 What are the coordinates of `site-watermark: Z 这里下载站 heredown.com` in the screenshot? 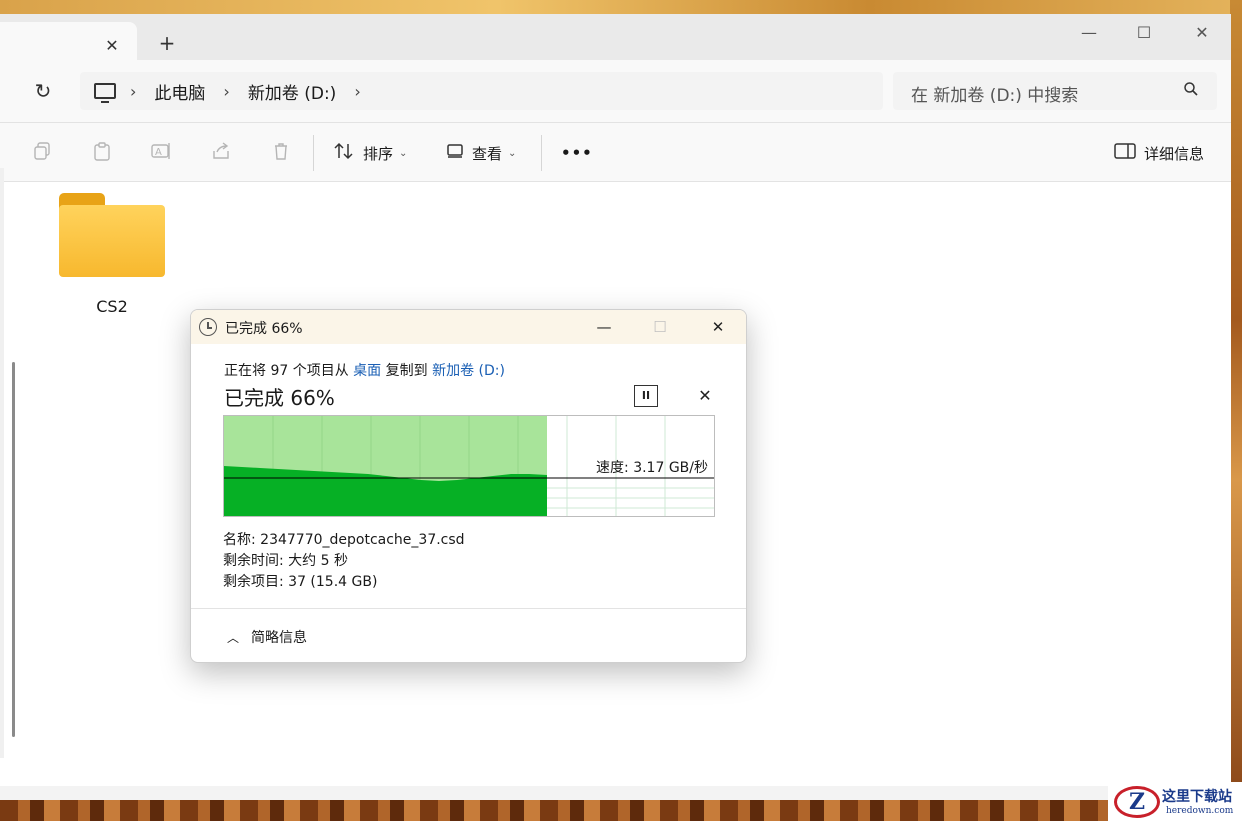 It's located at (1175, 801).